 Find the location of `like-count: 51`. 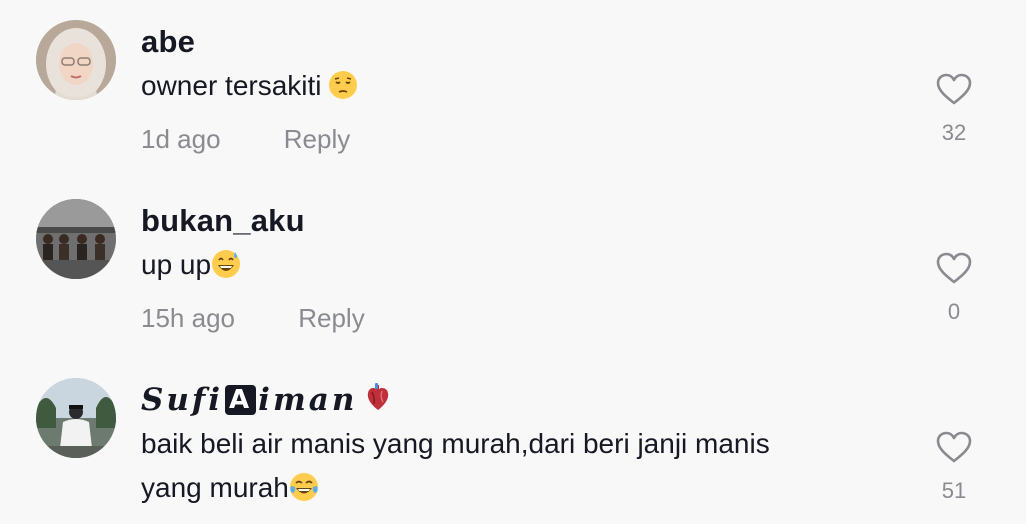

like-count: 51 is located at coordinates (954, 490).